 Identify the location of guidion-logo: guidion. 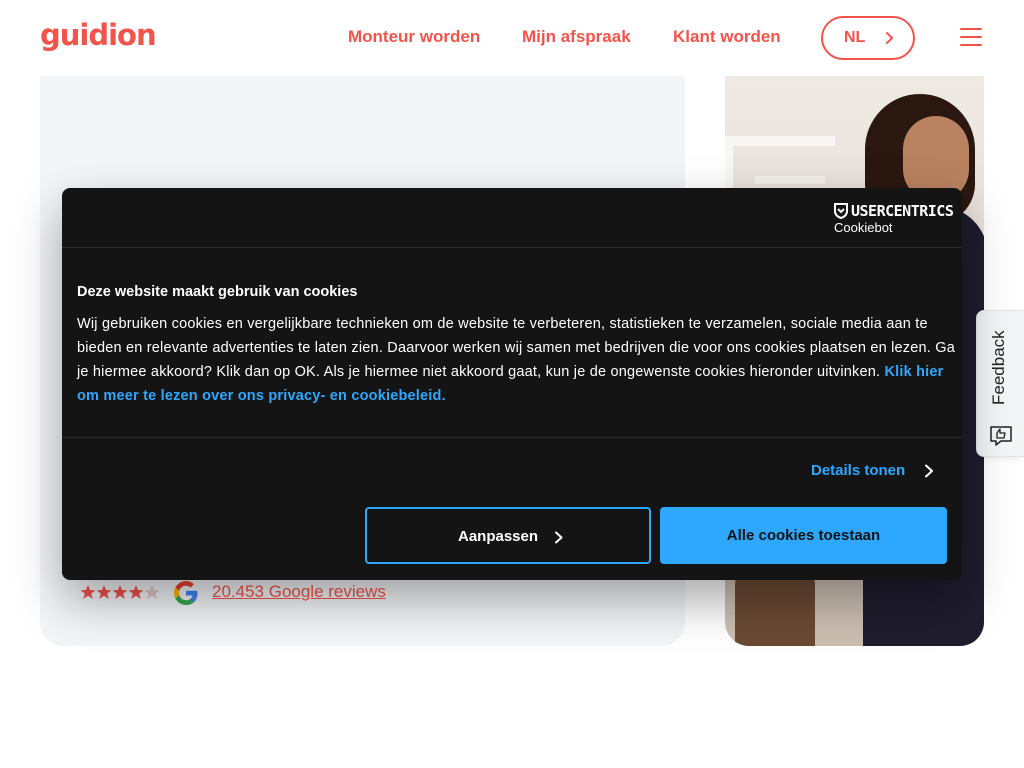
(98, 35).